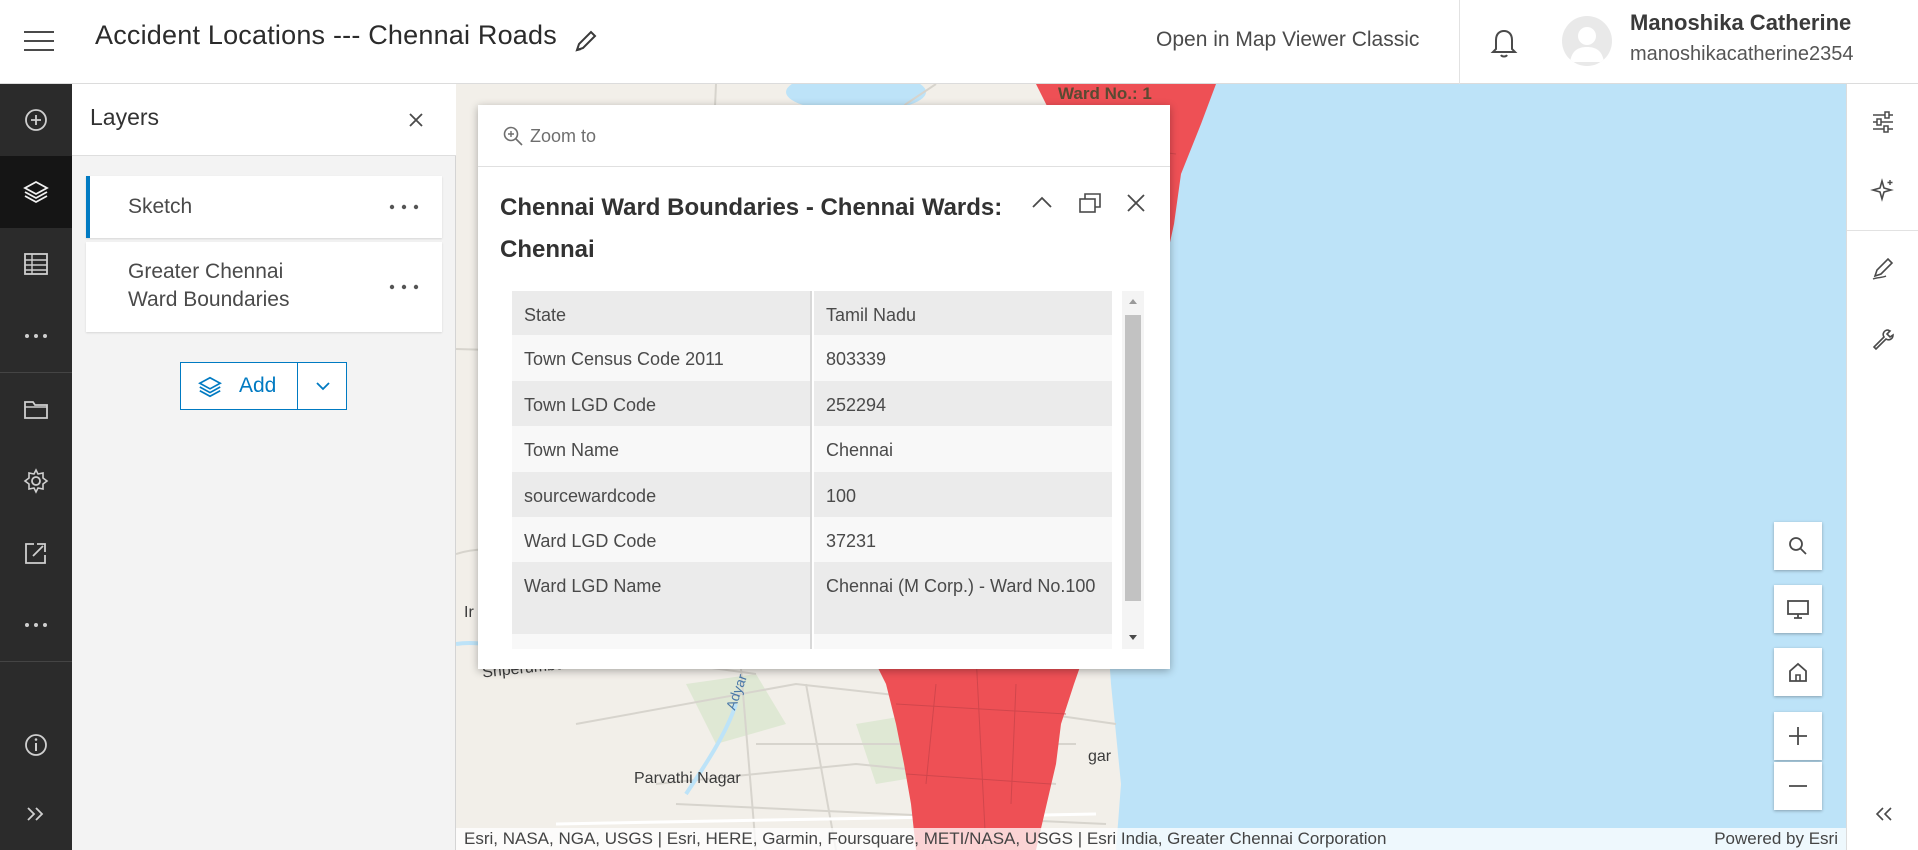 The image size is (1918, 850). I want to click on chevron-up-icon, so click(1042, 202).